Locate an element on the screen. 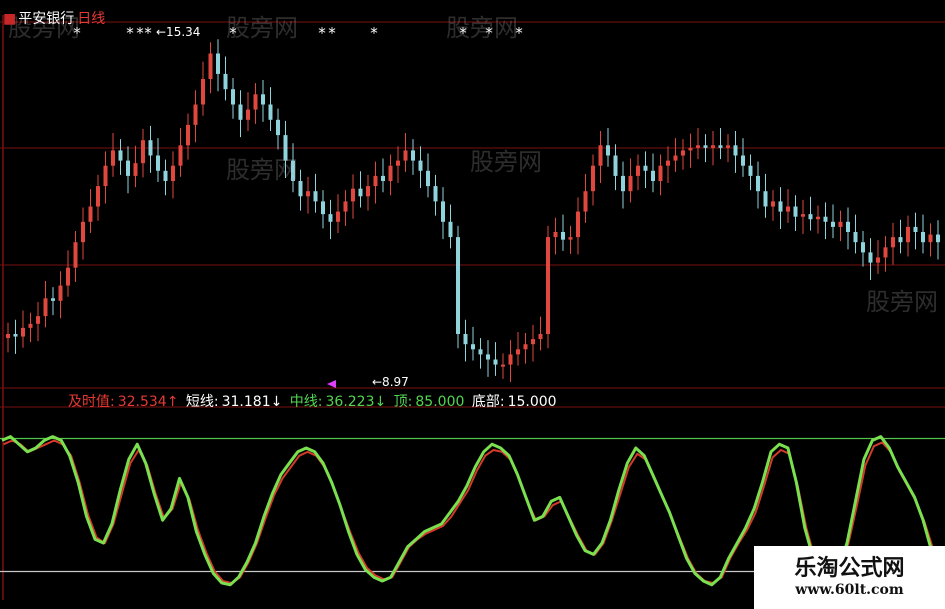  symbol-name: 平安银行 is located at coordinates (46, 19).